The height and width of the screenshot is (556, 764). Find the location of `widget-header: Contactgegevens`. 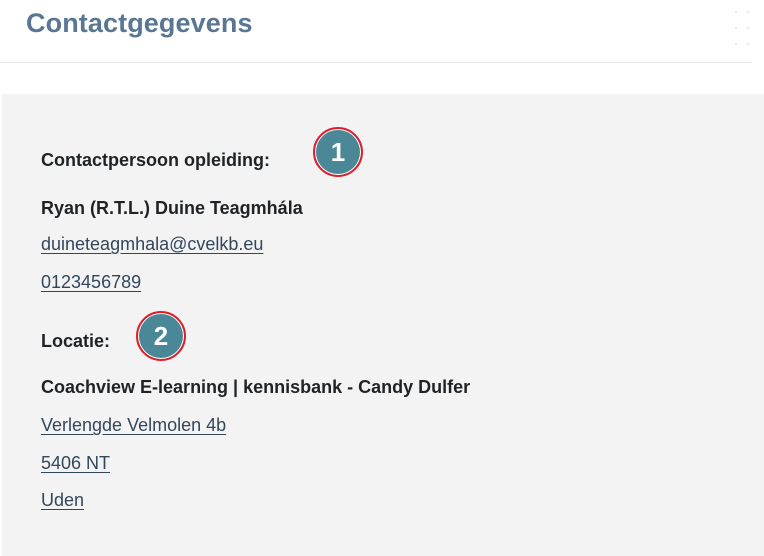

widget-header: Contactgegevens is located at coordinates (376, 31).